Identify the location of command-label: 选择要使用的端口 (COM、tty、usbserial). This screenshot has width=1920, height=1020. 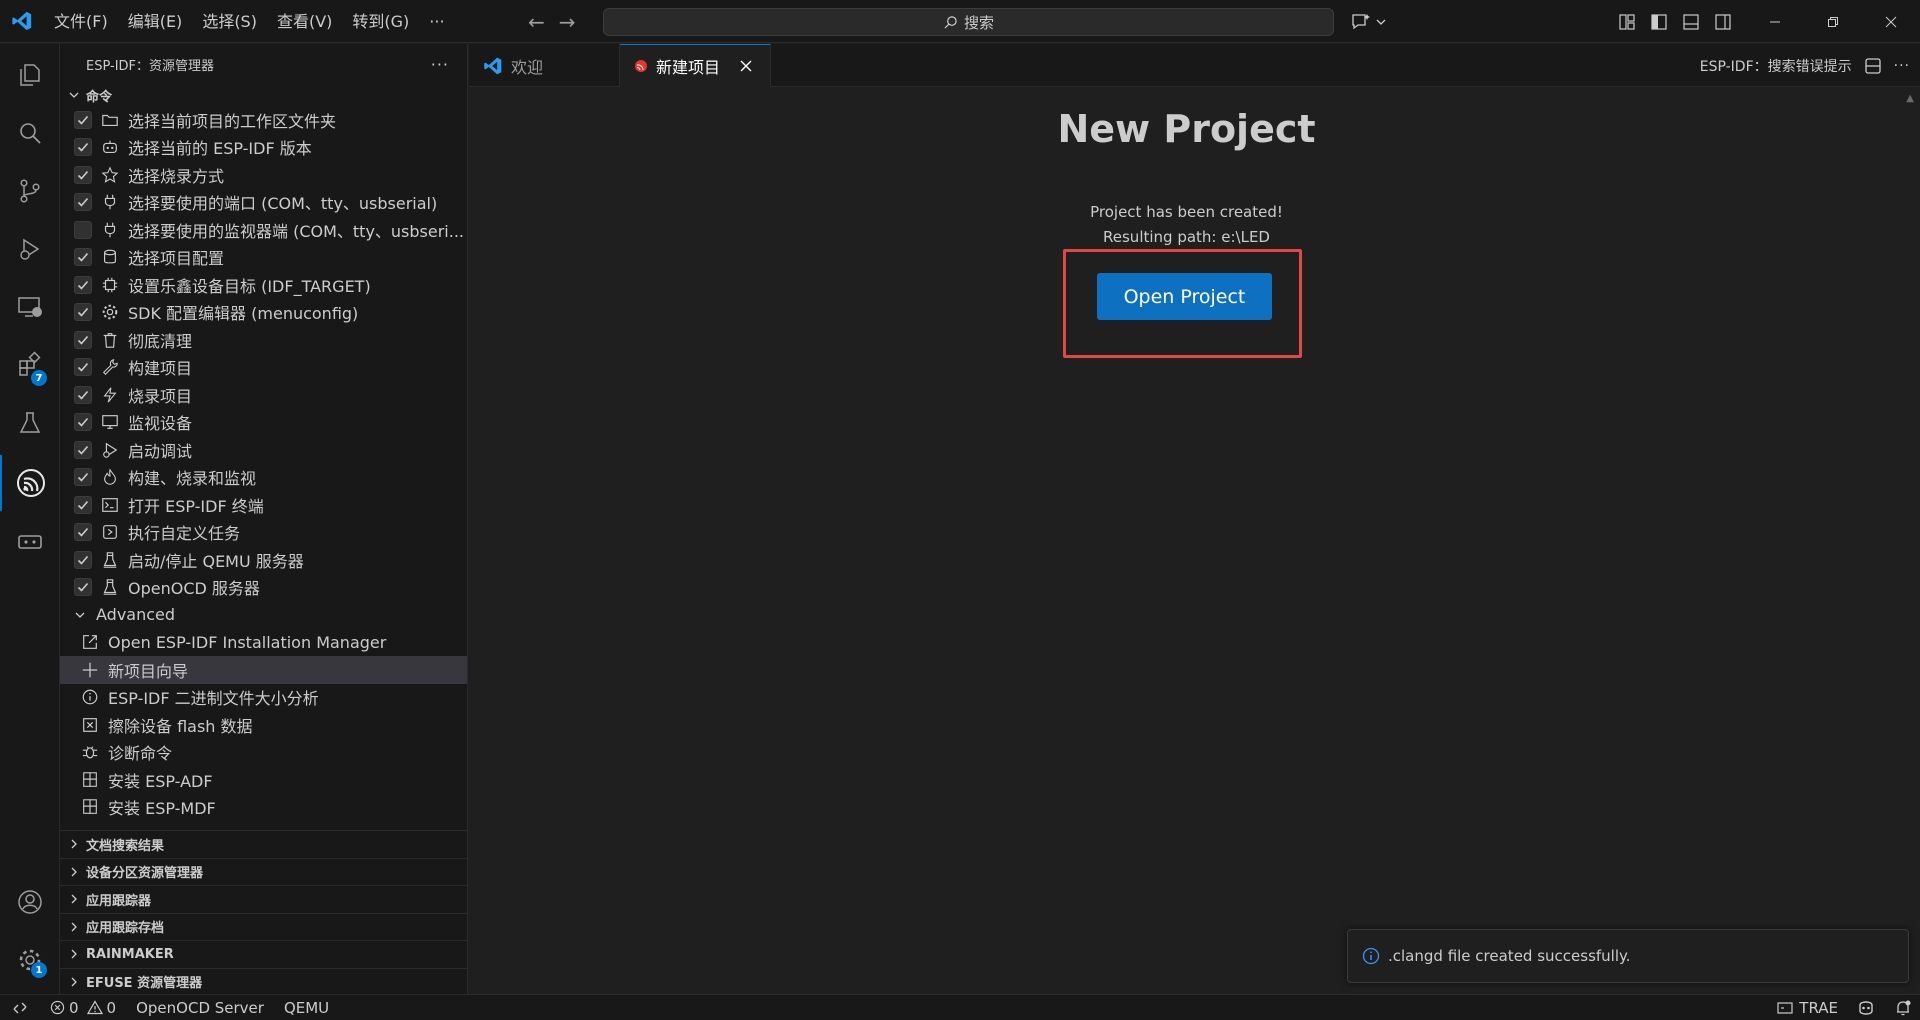
(283, 204).